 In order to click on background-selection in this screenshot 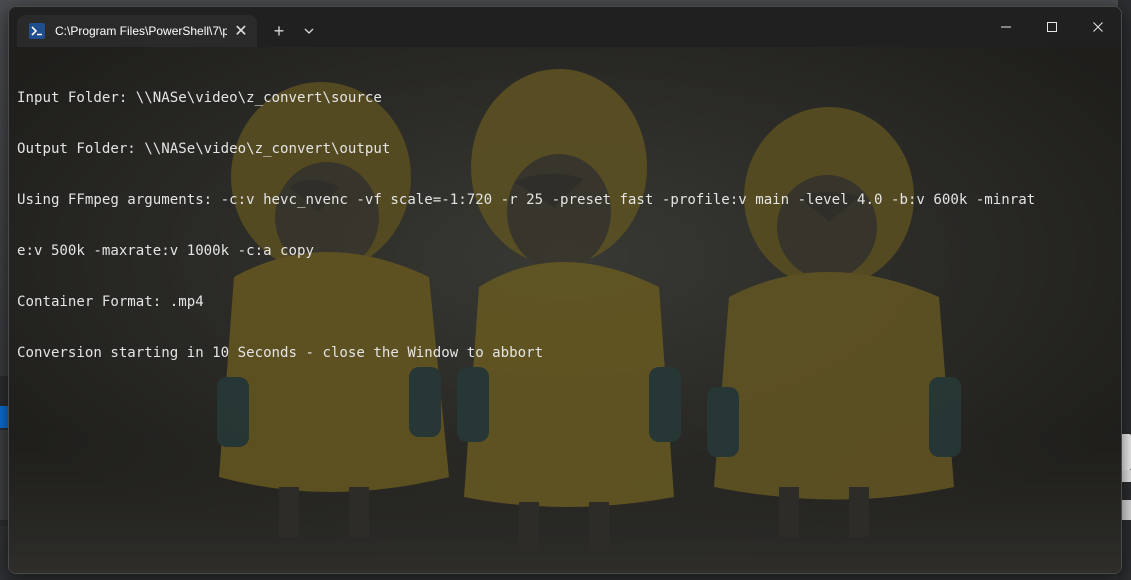, I will do `click(4, 417)`.